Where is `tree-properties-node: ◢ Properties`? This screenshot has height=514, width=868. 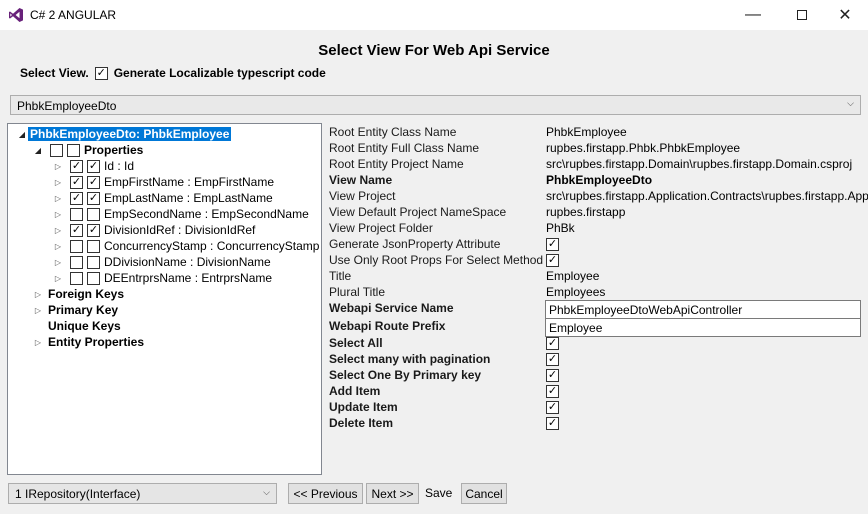
tree-properties-node: ◢ Properties is located at coordinates (87, 150).